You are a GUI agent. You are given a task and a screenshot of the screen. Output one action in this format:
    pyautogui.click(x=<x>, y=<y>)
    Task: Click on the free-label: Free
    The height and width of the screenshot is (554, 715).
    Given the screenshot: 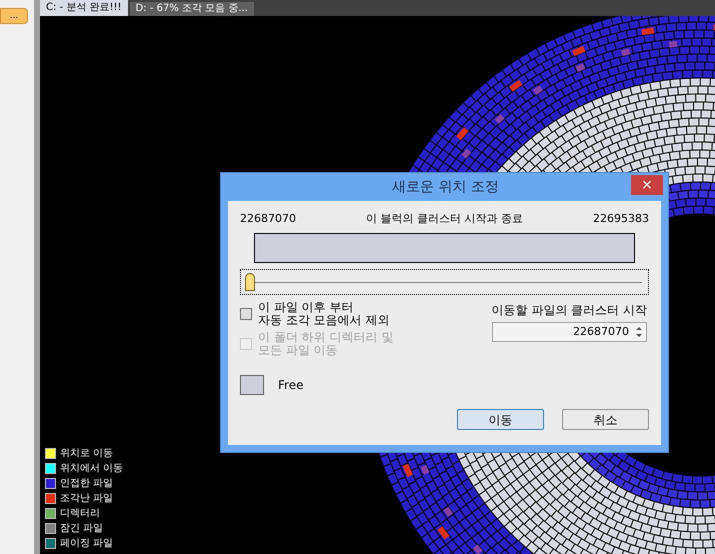 What is the action you would take?
    pyautogui.click(x=291, y=385)
    